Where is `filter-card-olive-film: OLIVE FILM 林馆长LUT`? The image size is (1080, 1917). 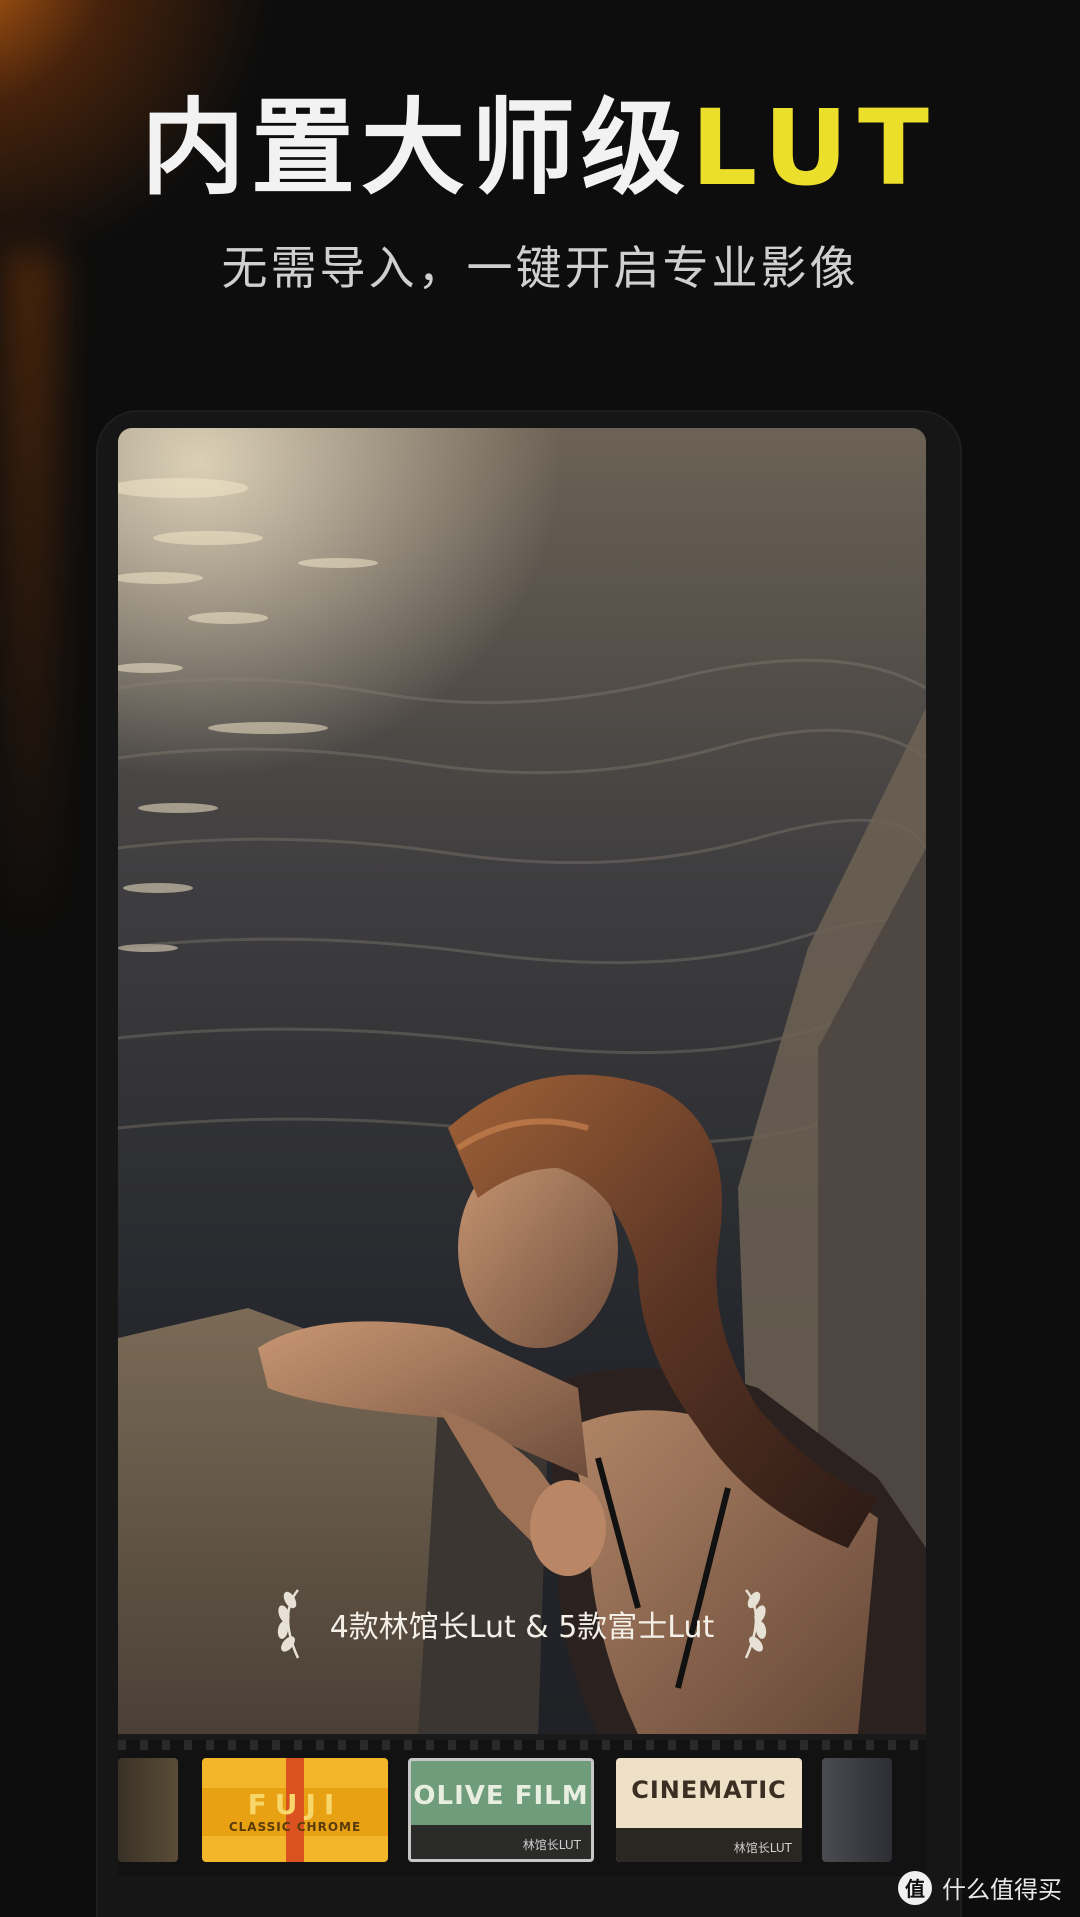 filter-card-olive-film: OLIVE FILM 林馆长LUT is located at coordinates (501, 1810).